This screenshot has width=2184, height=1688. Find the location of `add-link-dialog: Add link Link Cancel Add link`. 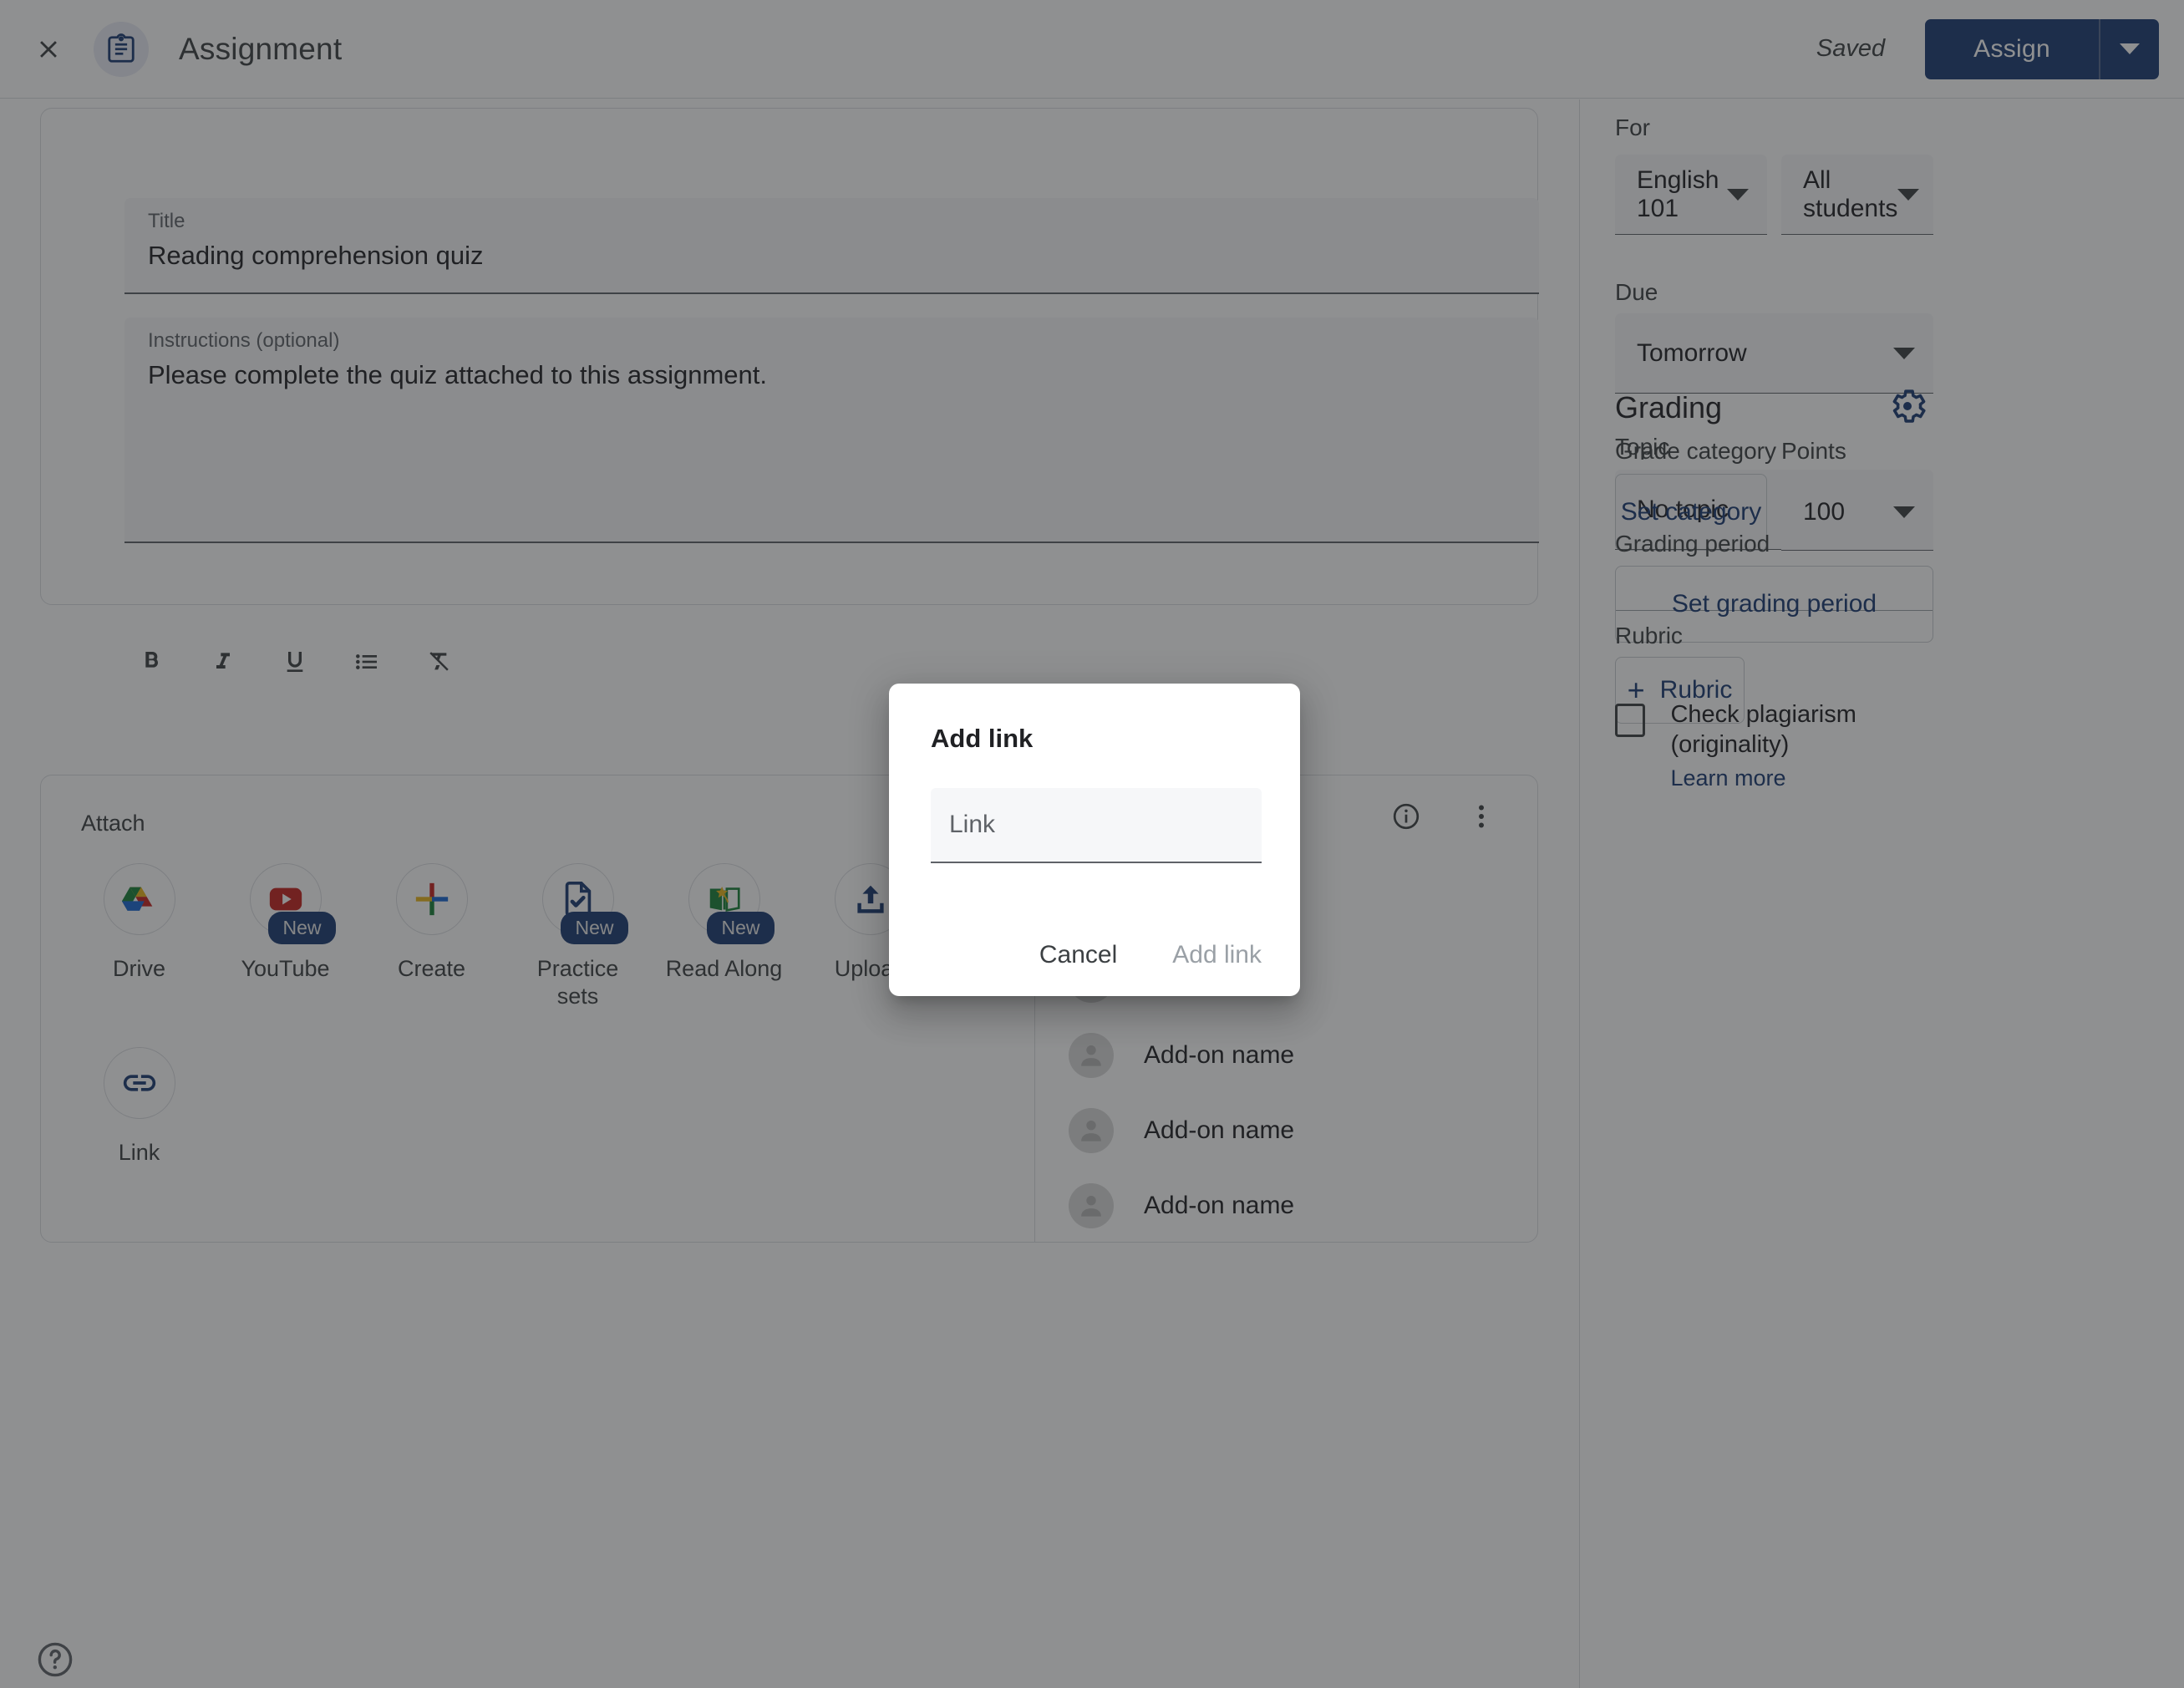

add-link-dialog: Add link Link Cancel Add link is located at coordinates (1094, 840).